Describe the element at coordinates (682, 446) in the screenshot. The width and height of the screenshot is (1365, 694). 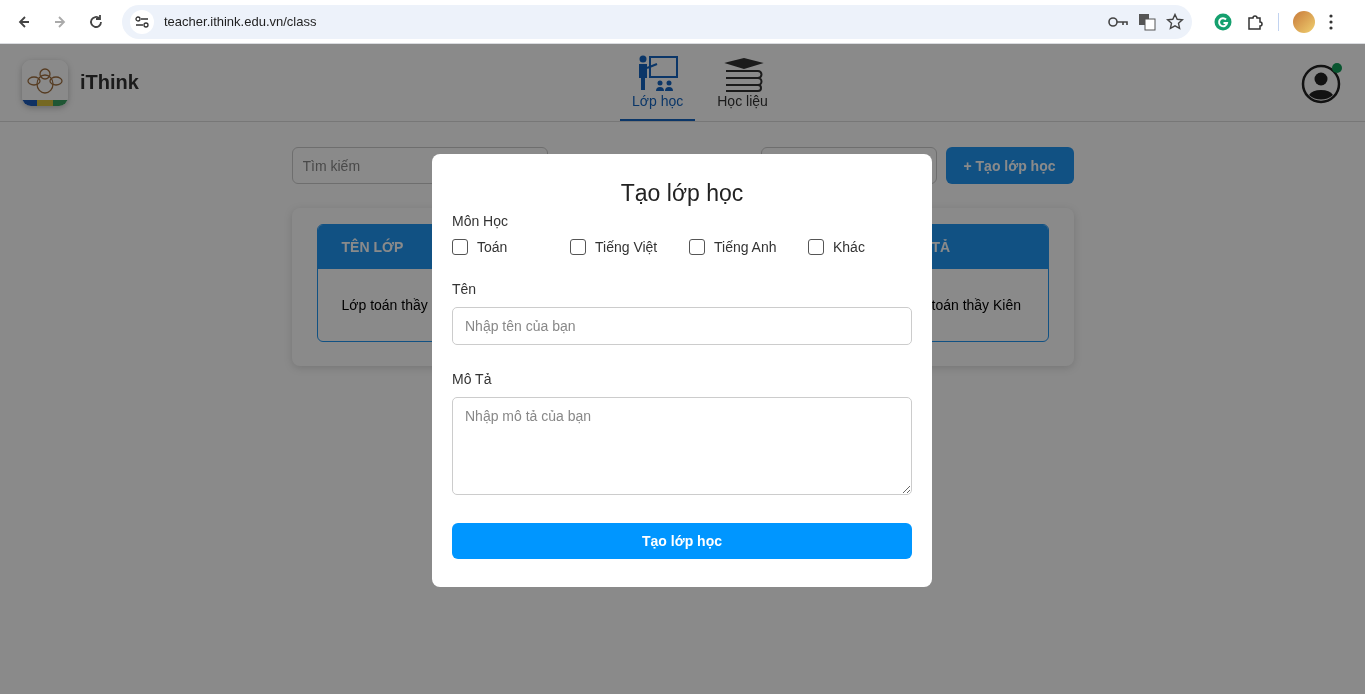
I see `description-field: Nhập mô tả của bạn` at that location.